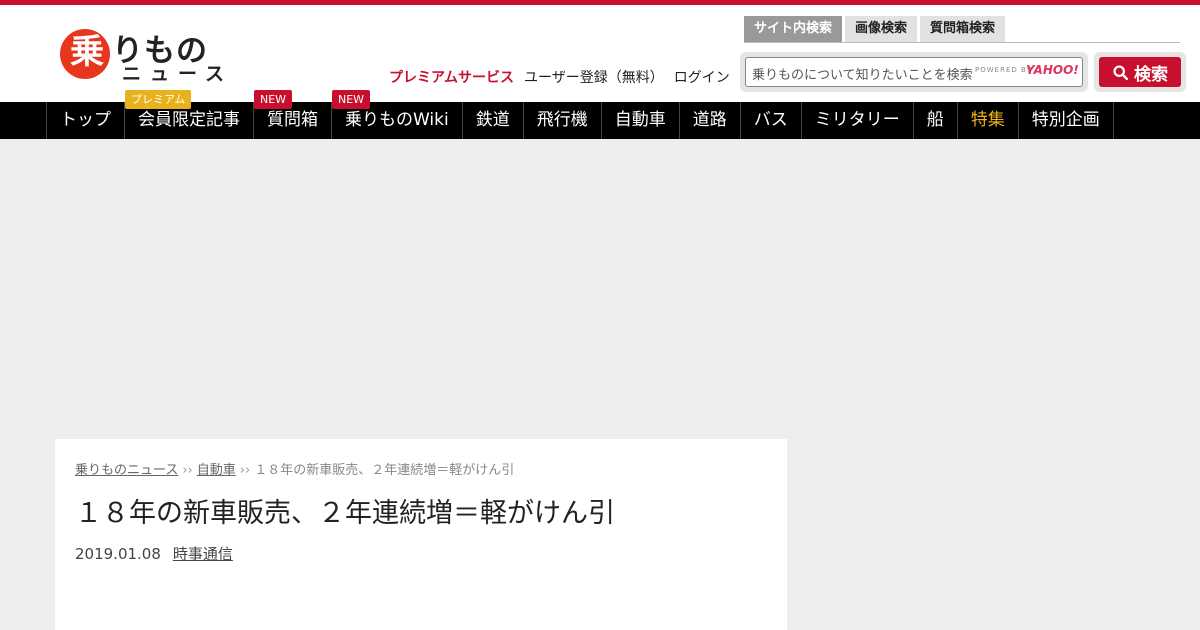 This screenshot has width=1200, height=630. I want to click on tab-image-search: 画像検索, so click(881, 29).